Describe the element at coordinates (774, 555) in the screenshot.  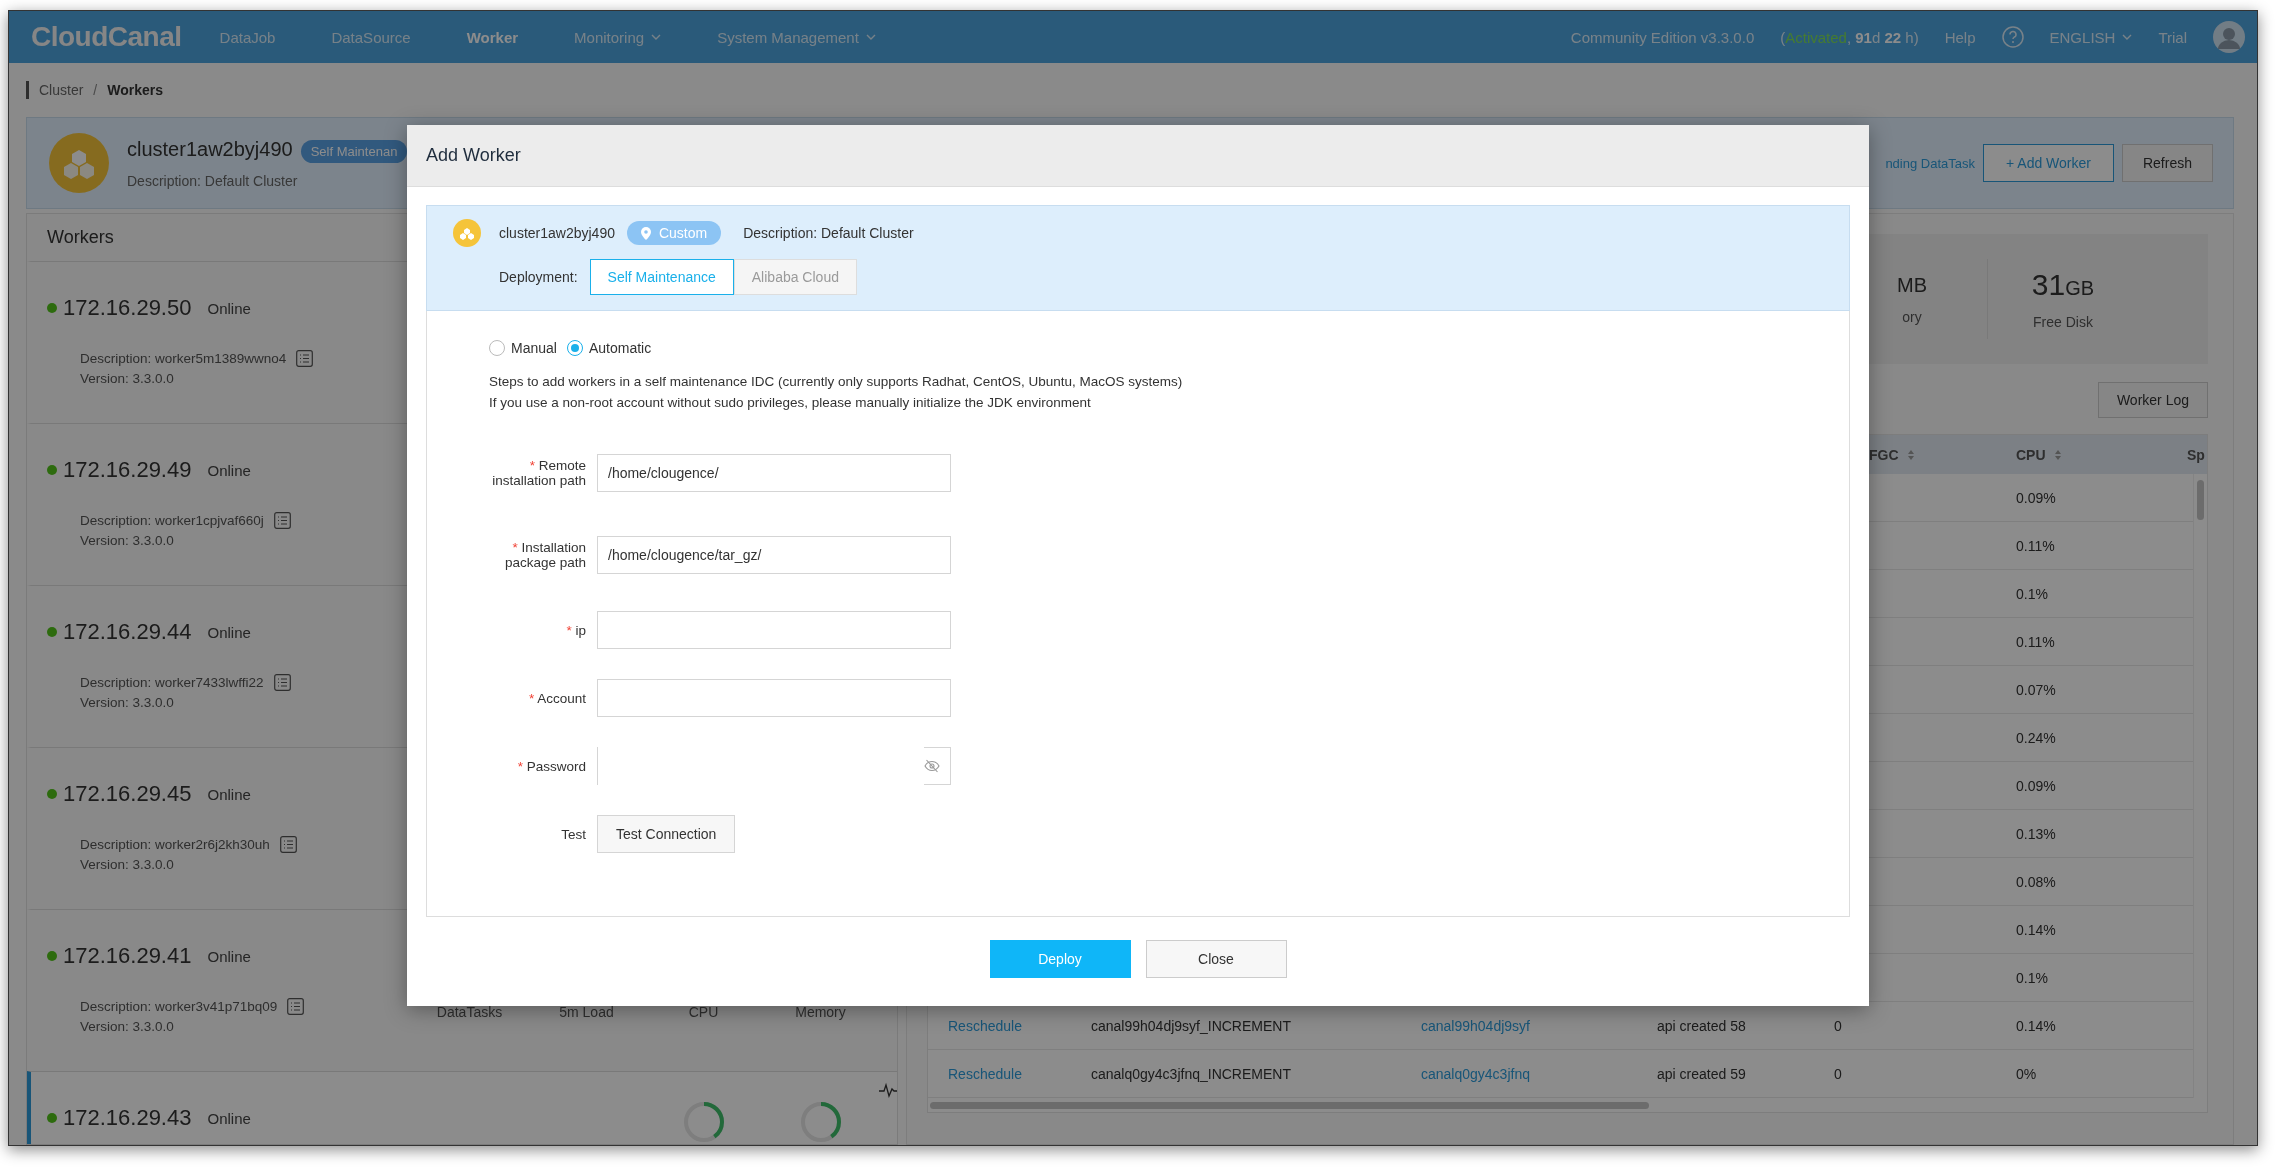
I see `text-field: /home/clougence/tar_gz/` at that location.